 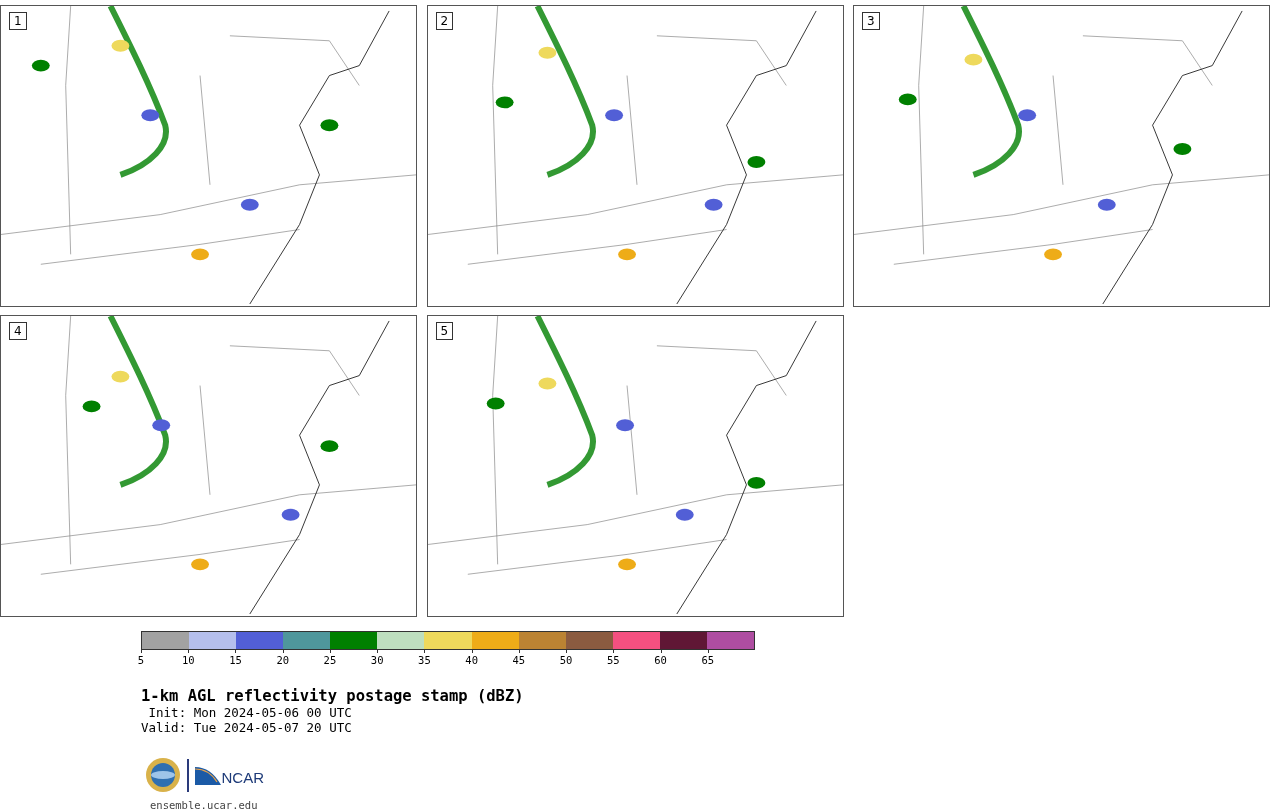 I want to click on panel-number: 4, so click(x=18, y=331).